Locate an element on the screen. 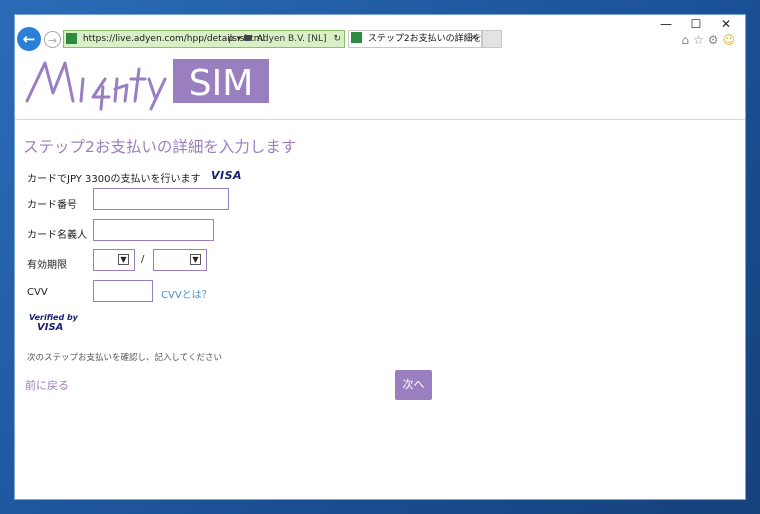 The image size is (760, 514). card-number-label: カード番号 is located at coordinates (52, 205).